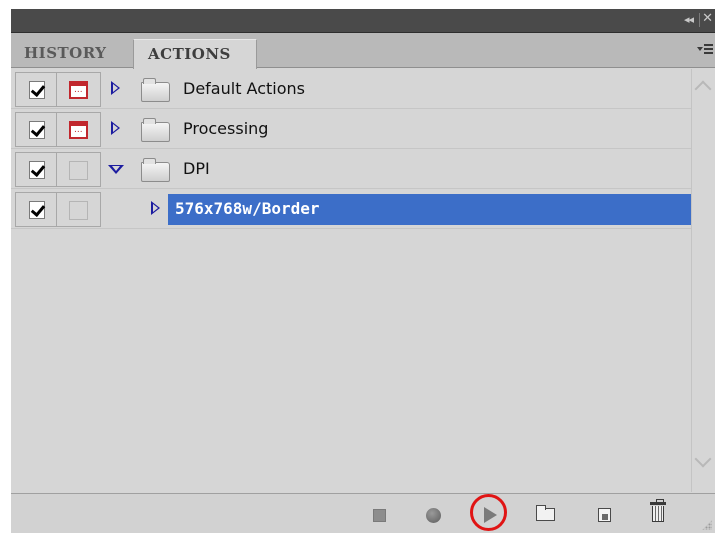 This screenshot has width=715, height=533. I want to click on record-icon, so click(433, 515).